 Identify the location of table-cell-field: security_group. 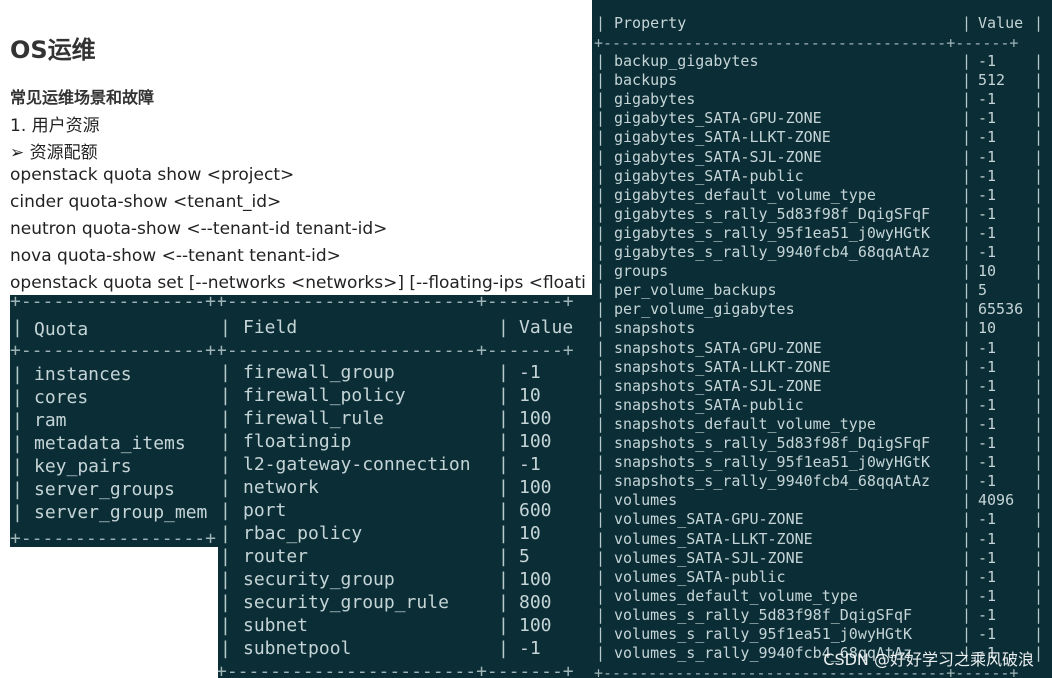
(319, 579).